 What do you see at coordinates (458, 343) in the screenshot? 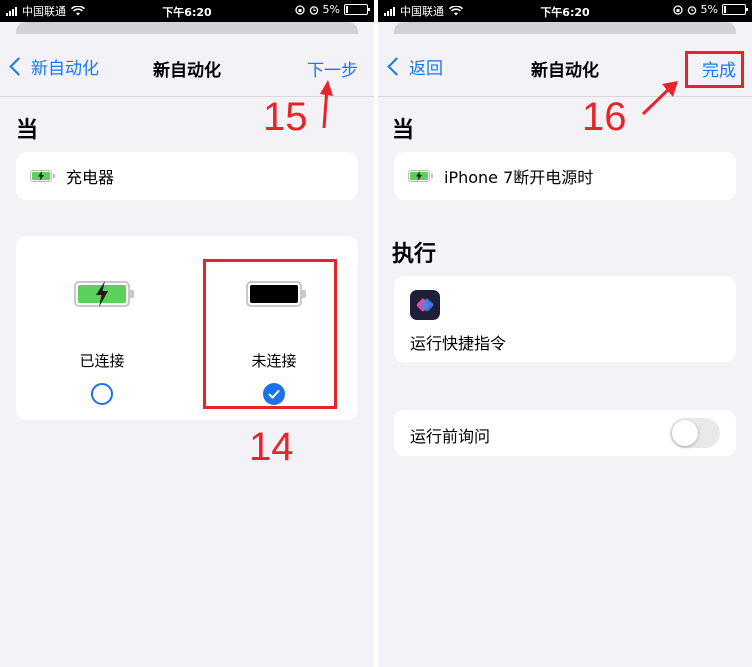
I see `action-label: 运行快捷指令` at bounding box center [458, 343].